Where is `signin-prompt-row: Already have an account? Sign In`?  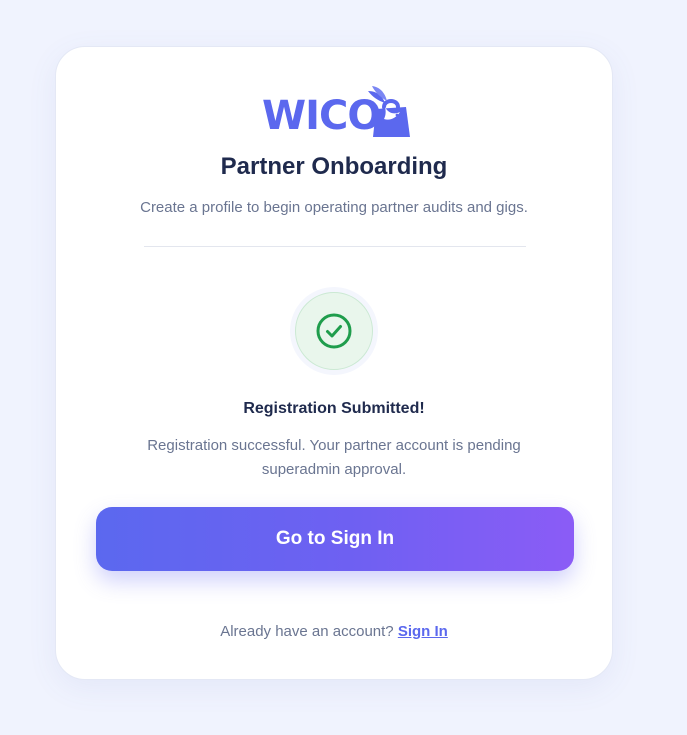 signin-prompt-row: Already have an account? Sign In is located at coordinates (334, 631).